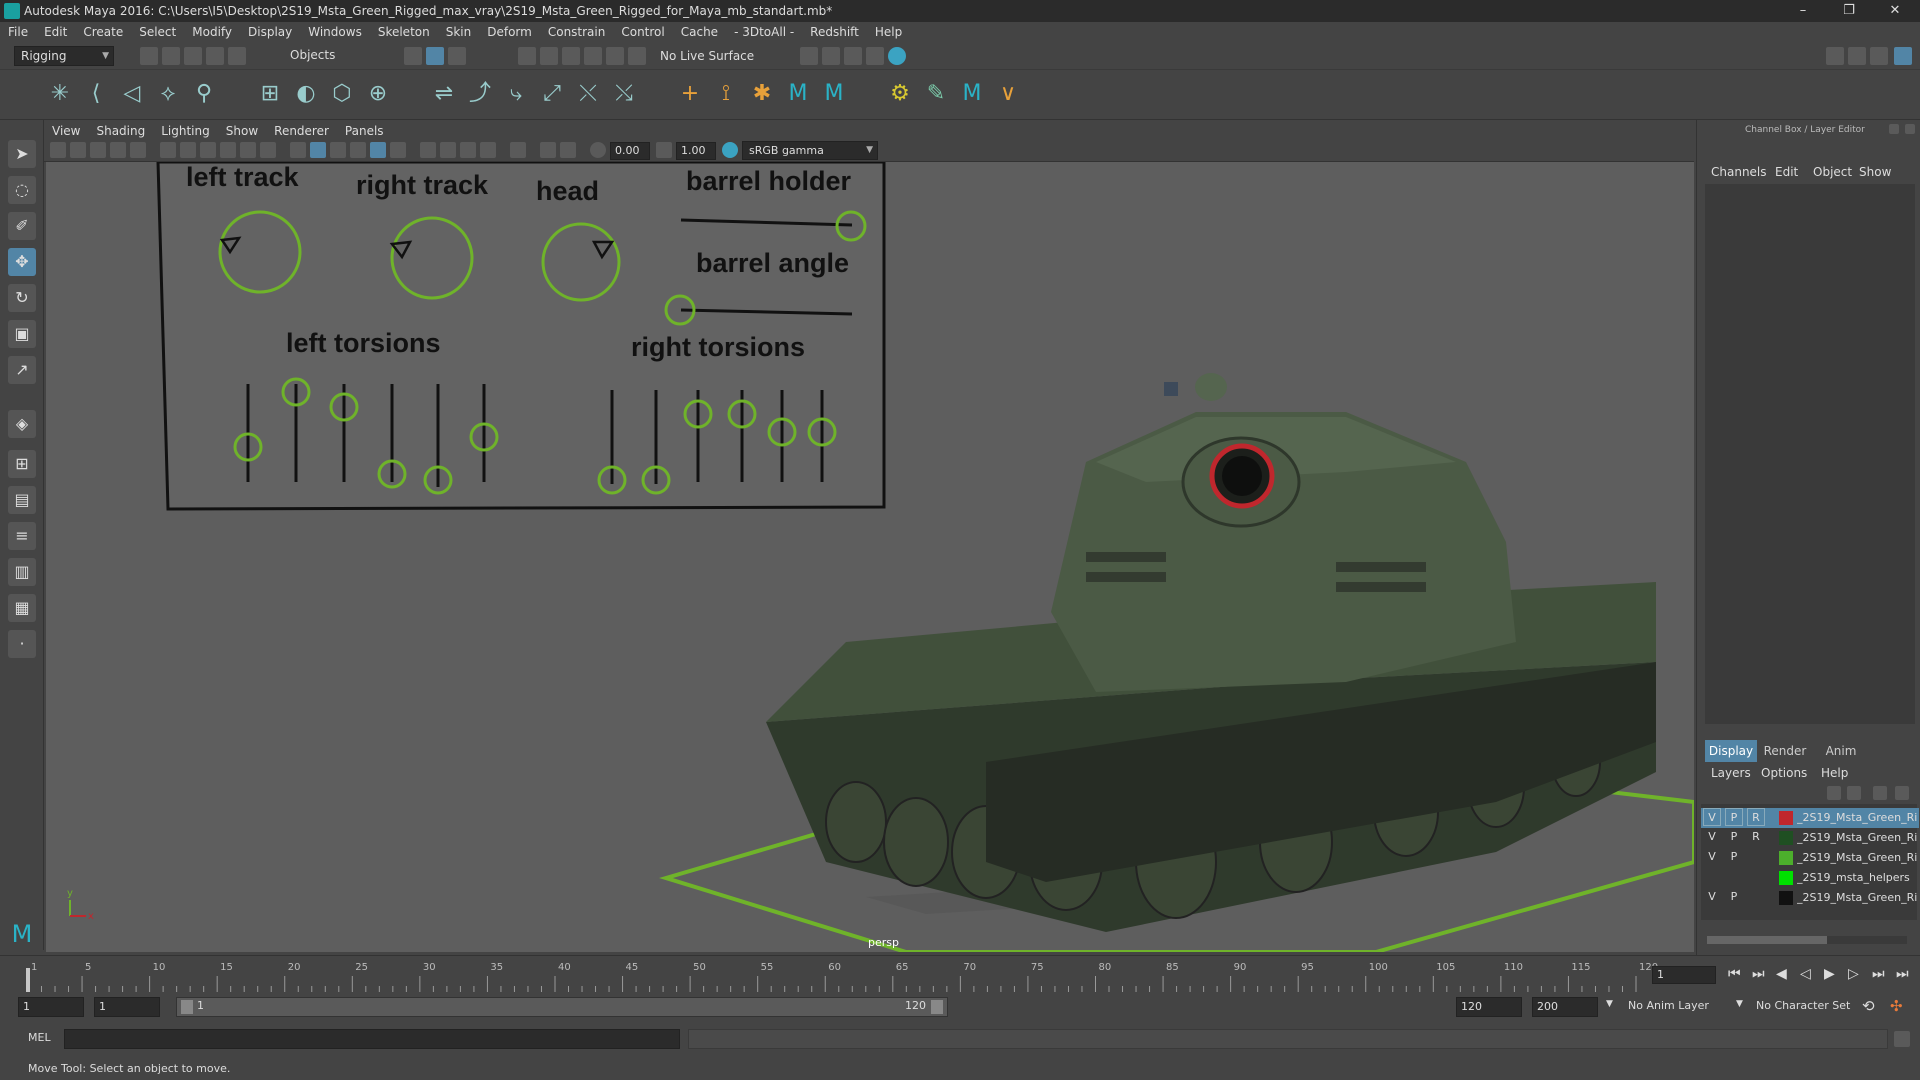  Describe the element at coordinates (378, 94) in the screenshot. I see `cluster-icon: ⊕` at that location.